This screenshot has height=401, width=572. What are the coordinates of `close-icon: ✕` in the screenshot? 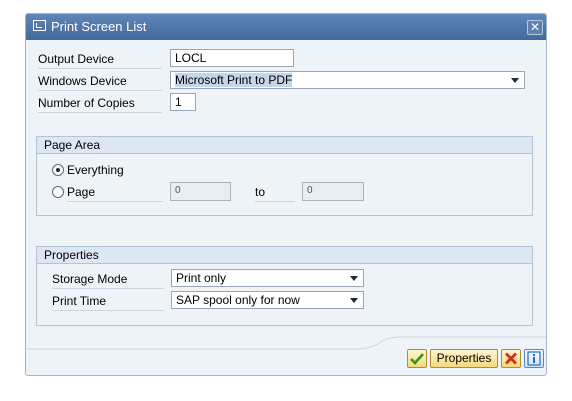 It's located at (535, 27).